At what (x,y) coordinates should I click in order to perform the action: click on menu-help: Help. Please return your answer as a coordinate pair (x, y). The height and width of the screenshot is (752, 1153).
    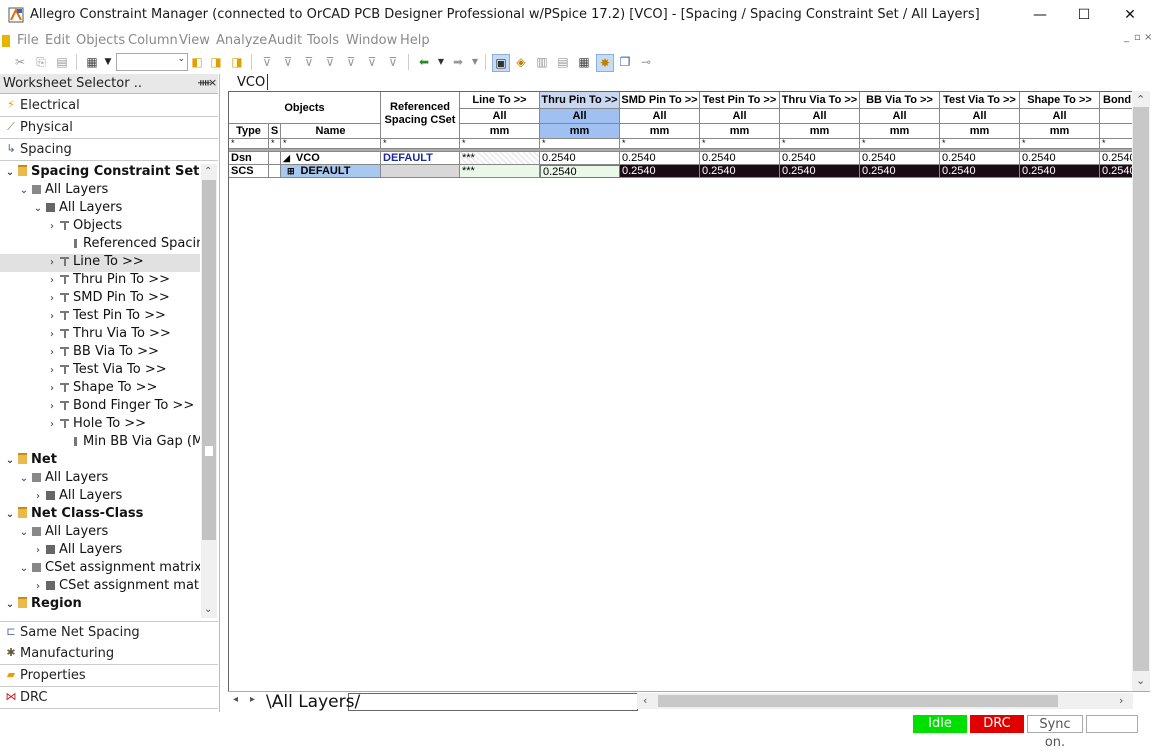
    Looking at the image, I should click on (415, 40).